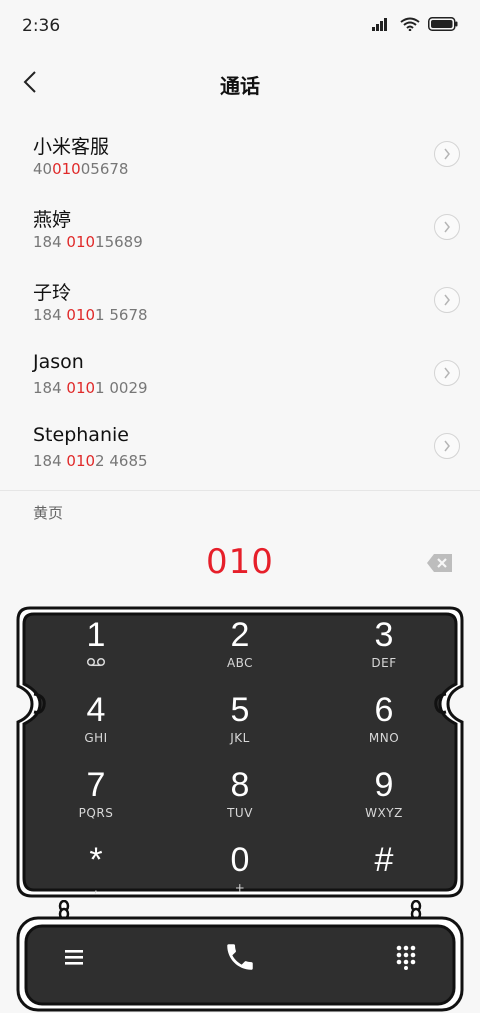  I want to click on contact-item: Jason 184 0101 0029, so click(240, 375).